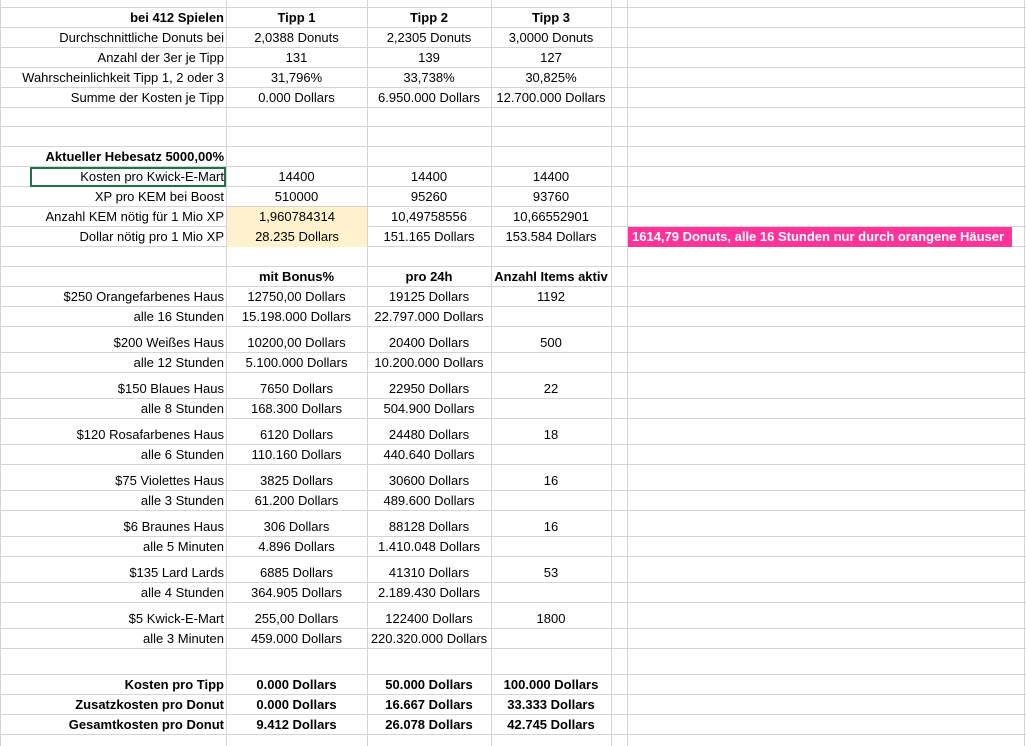 This screenshot has width=1026, height=746. Describe the element at coordinates (551, 177) in the screenshot. I see `kem-t3: 14400` at that location.